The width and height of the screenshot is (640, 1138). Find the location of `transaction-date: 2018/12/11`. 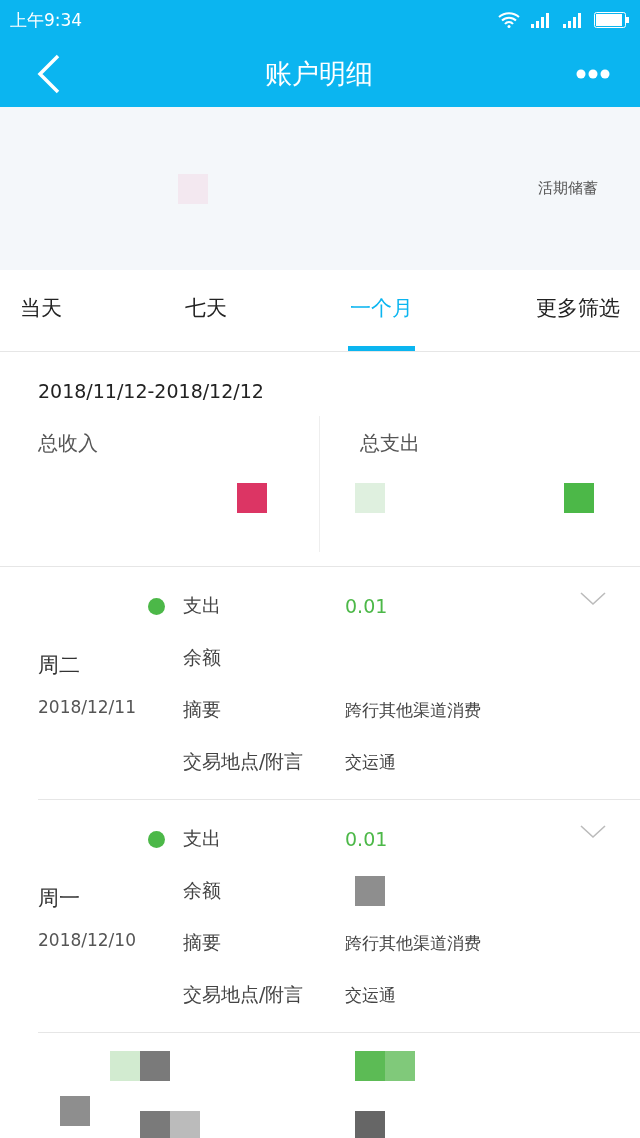

transaction-date: 2018/12/11 is located at coordinates (87, 707).